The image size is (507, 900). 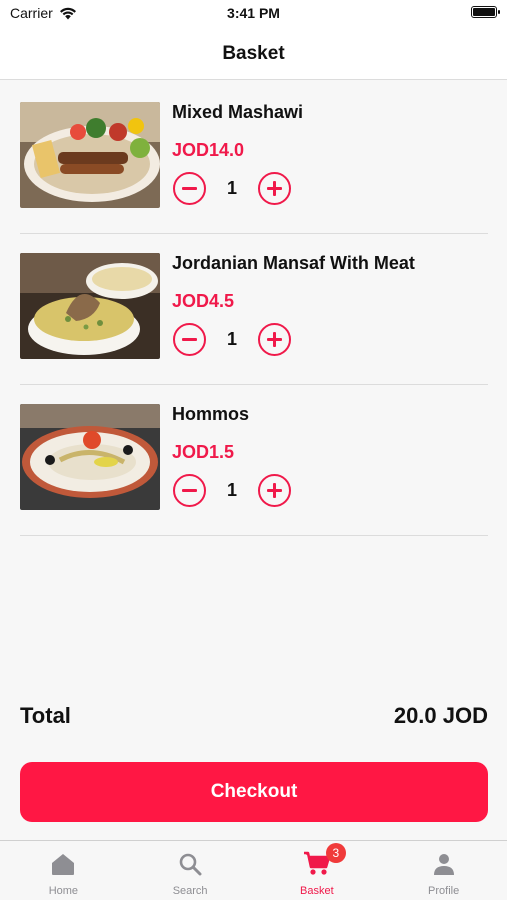 What do you see at coordinates (440, 715) in the screenshot?
I see `total-value: 20.0 JOD` at bounding box center [440, 715].